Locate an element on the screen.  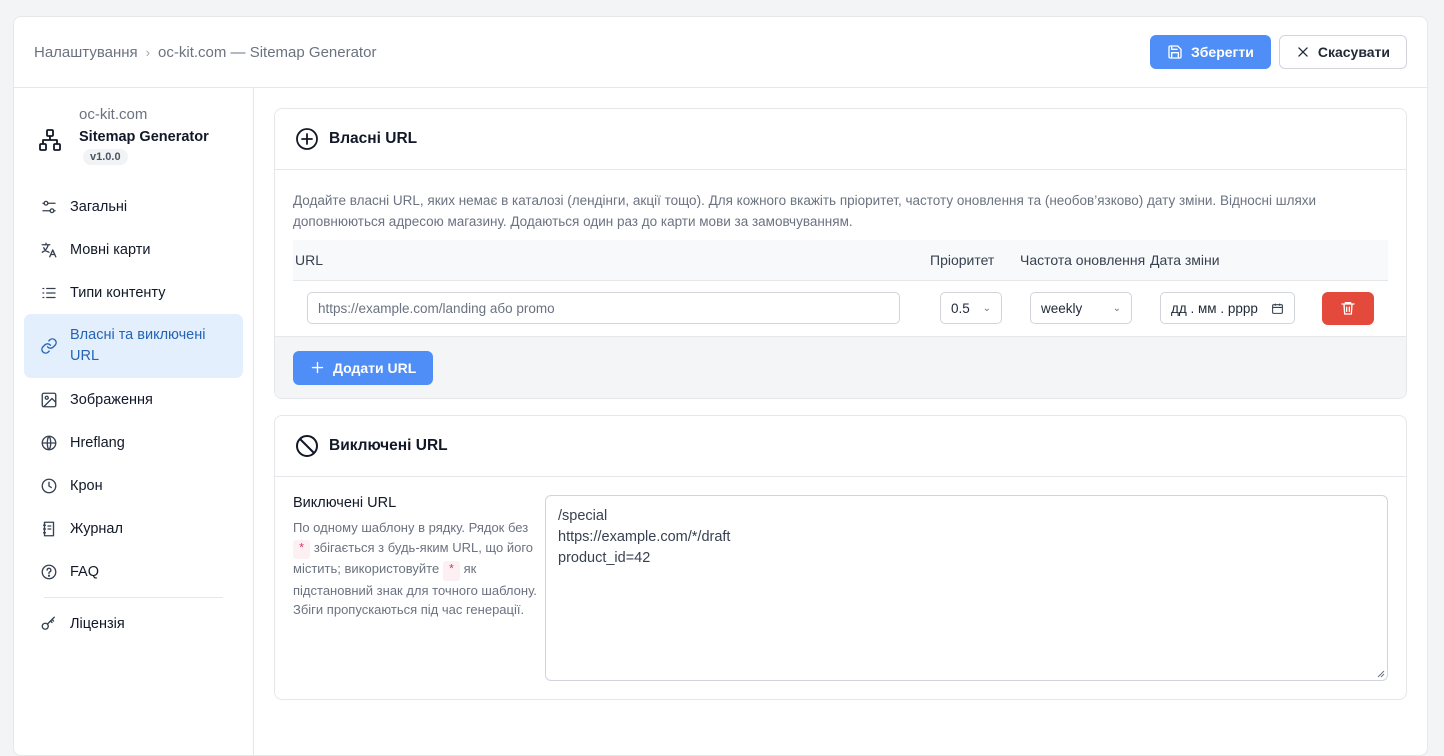
textarea-line: product_id=42 is located at coordinates (604, 558).